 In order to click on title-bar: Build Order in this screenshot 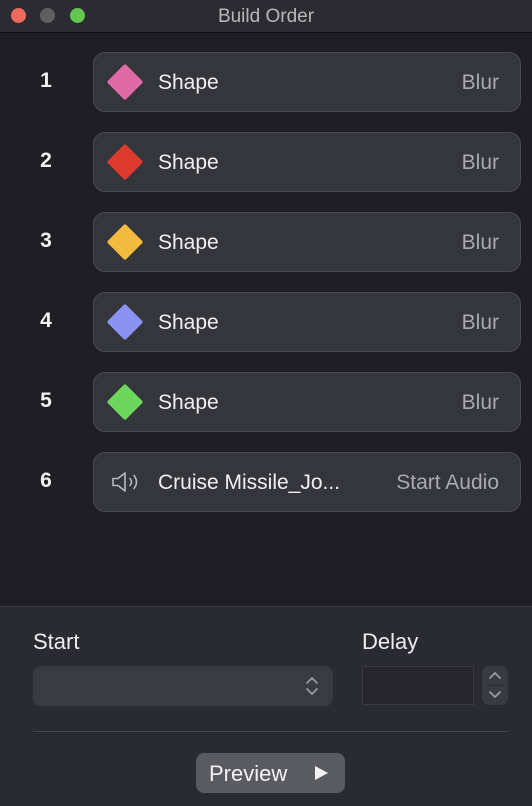, I will do `click(266, 16)`.